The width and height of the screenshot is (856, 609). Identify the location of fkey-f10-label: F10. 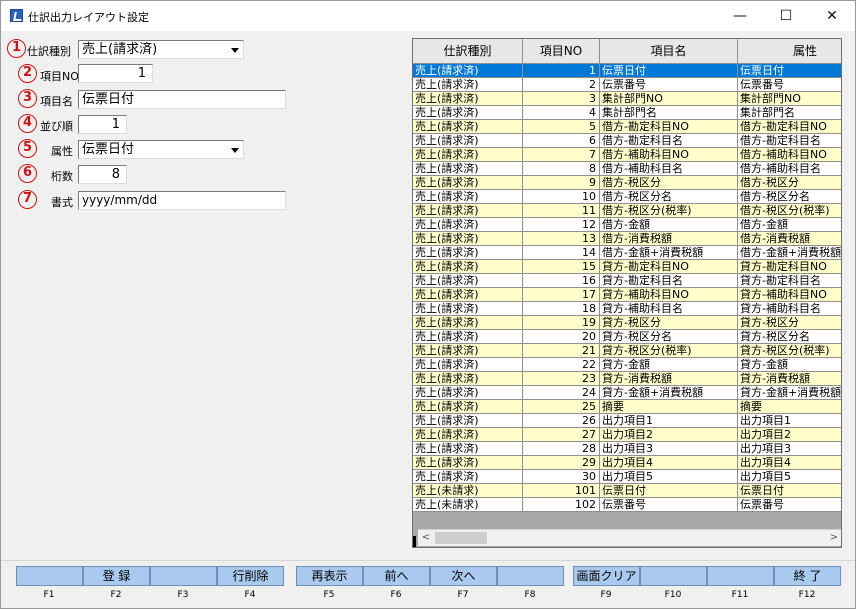
(673, 595).